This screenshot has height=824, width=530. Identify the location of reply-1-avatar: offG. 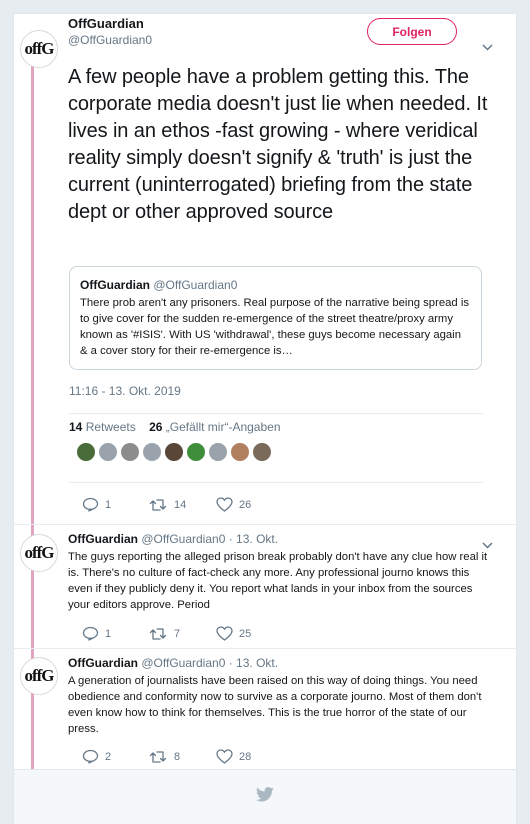
(39, 553).